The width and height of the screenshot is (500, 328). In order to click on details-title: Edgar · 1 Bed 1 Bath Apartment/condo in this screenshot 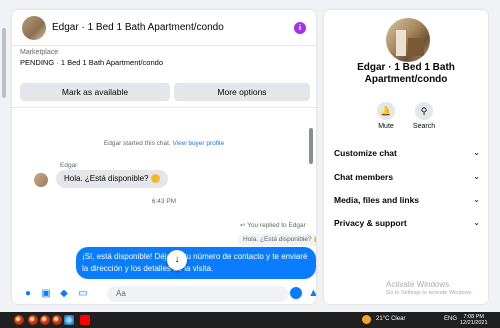, I will do `click(406, 73)`.